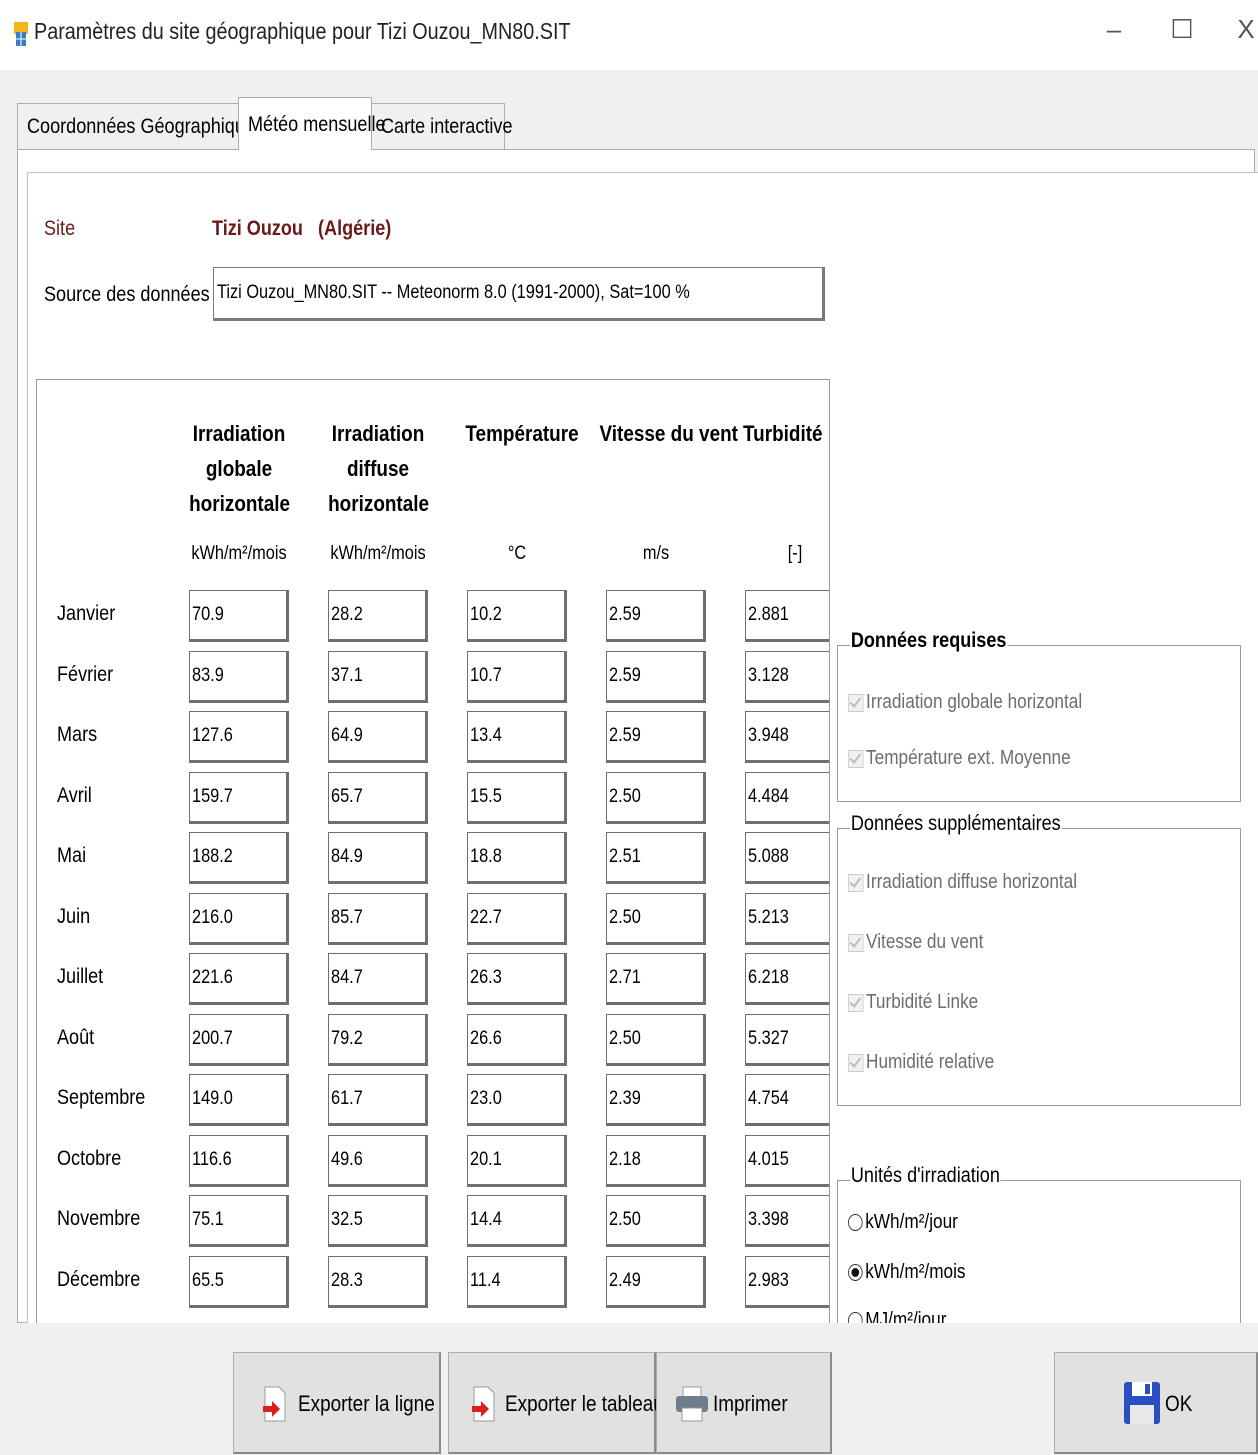 Image resolution: width=1258 pixels, height=1455 pixels. What do you see at coordinates (517, 616) in the screenshot?
I see `table-cell-input: 10.2` at bounding box center [517, 616].